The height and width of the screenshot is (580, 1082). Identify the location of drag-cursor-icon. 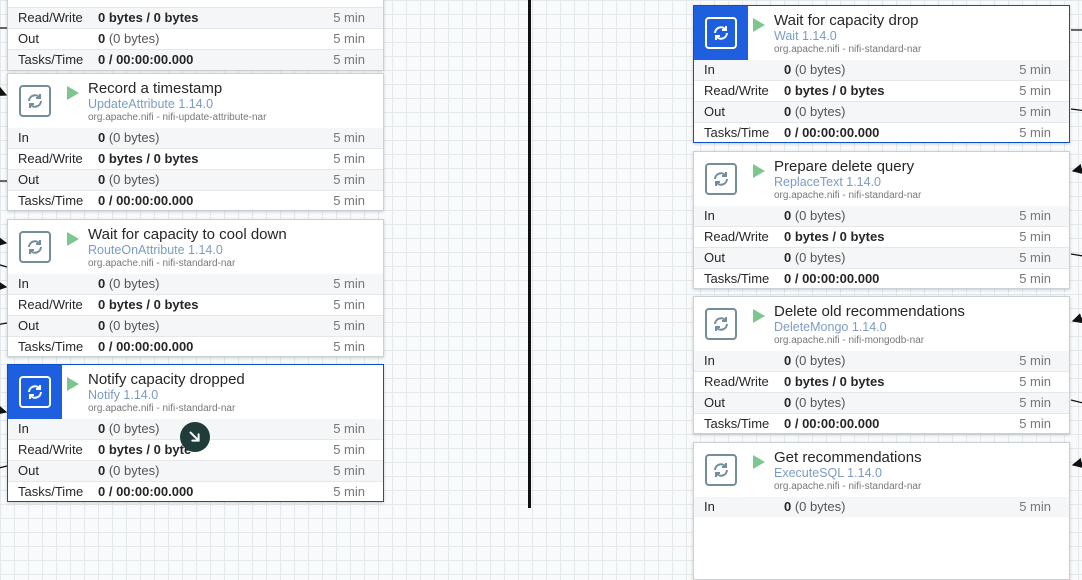
(195, 437).